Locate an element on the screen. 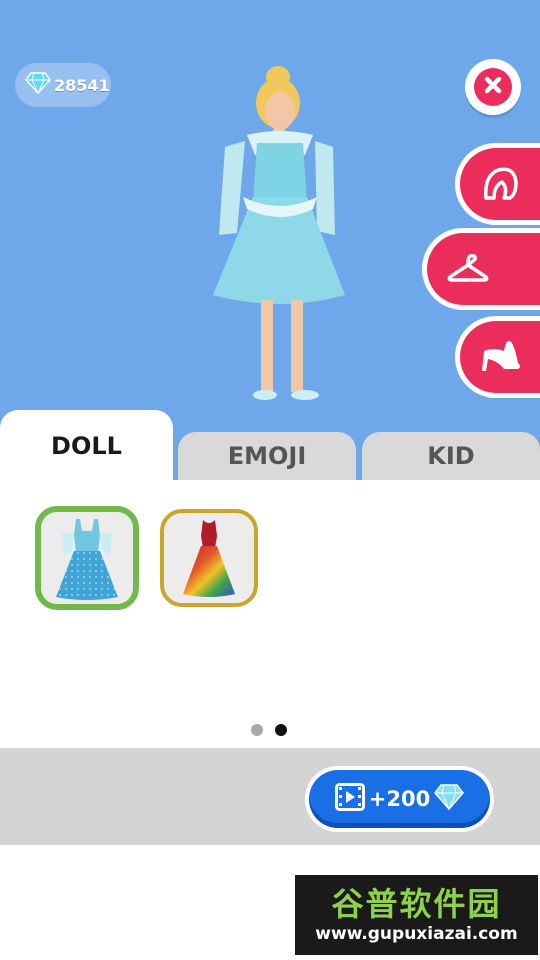  site-watermark: 谷普软件园 www.gupuxiazai.com is located at coordinates (416, 915).